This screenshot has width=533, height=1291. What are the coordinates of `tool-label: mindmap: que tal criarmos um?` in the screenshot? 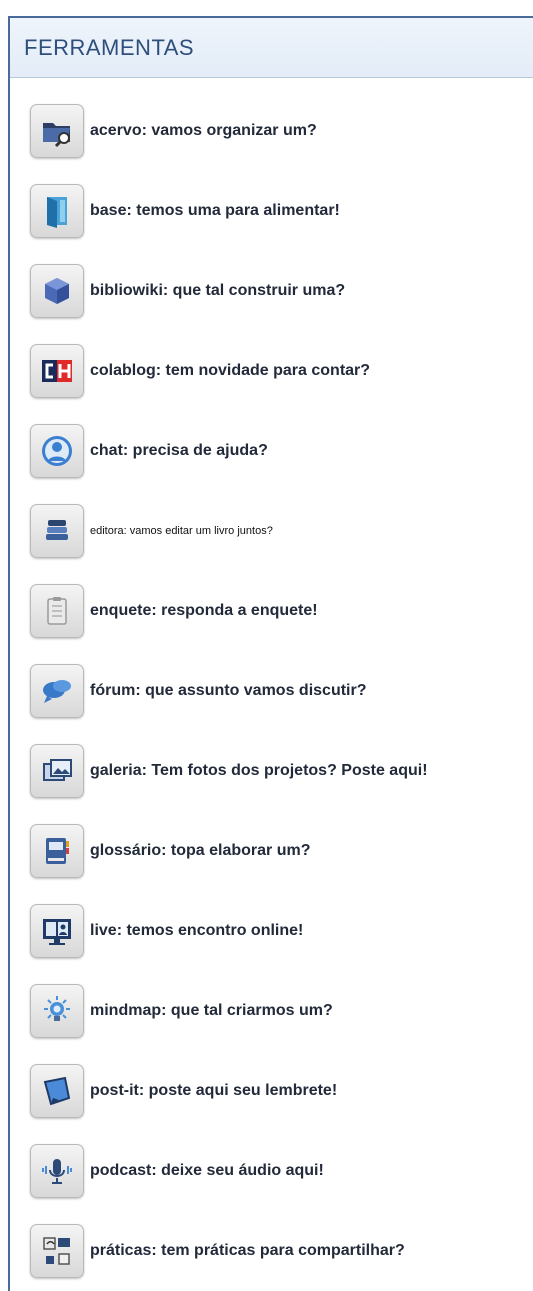 It's located at (211, 1010).